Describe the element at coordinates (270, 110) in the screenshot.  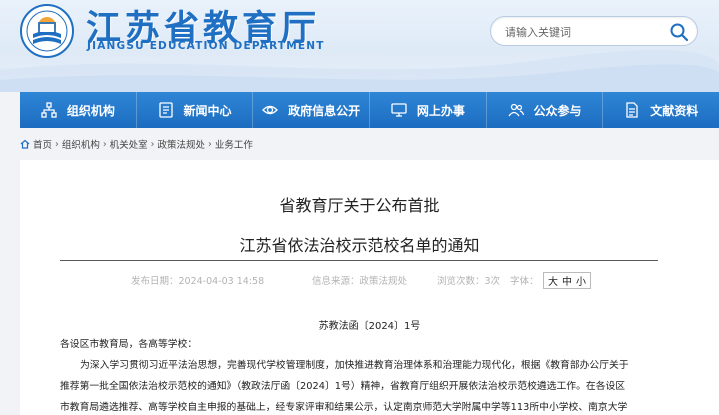
I see `info-disclosure-icon` at that location.